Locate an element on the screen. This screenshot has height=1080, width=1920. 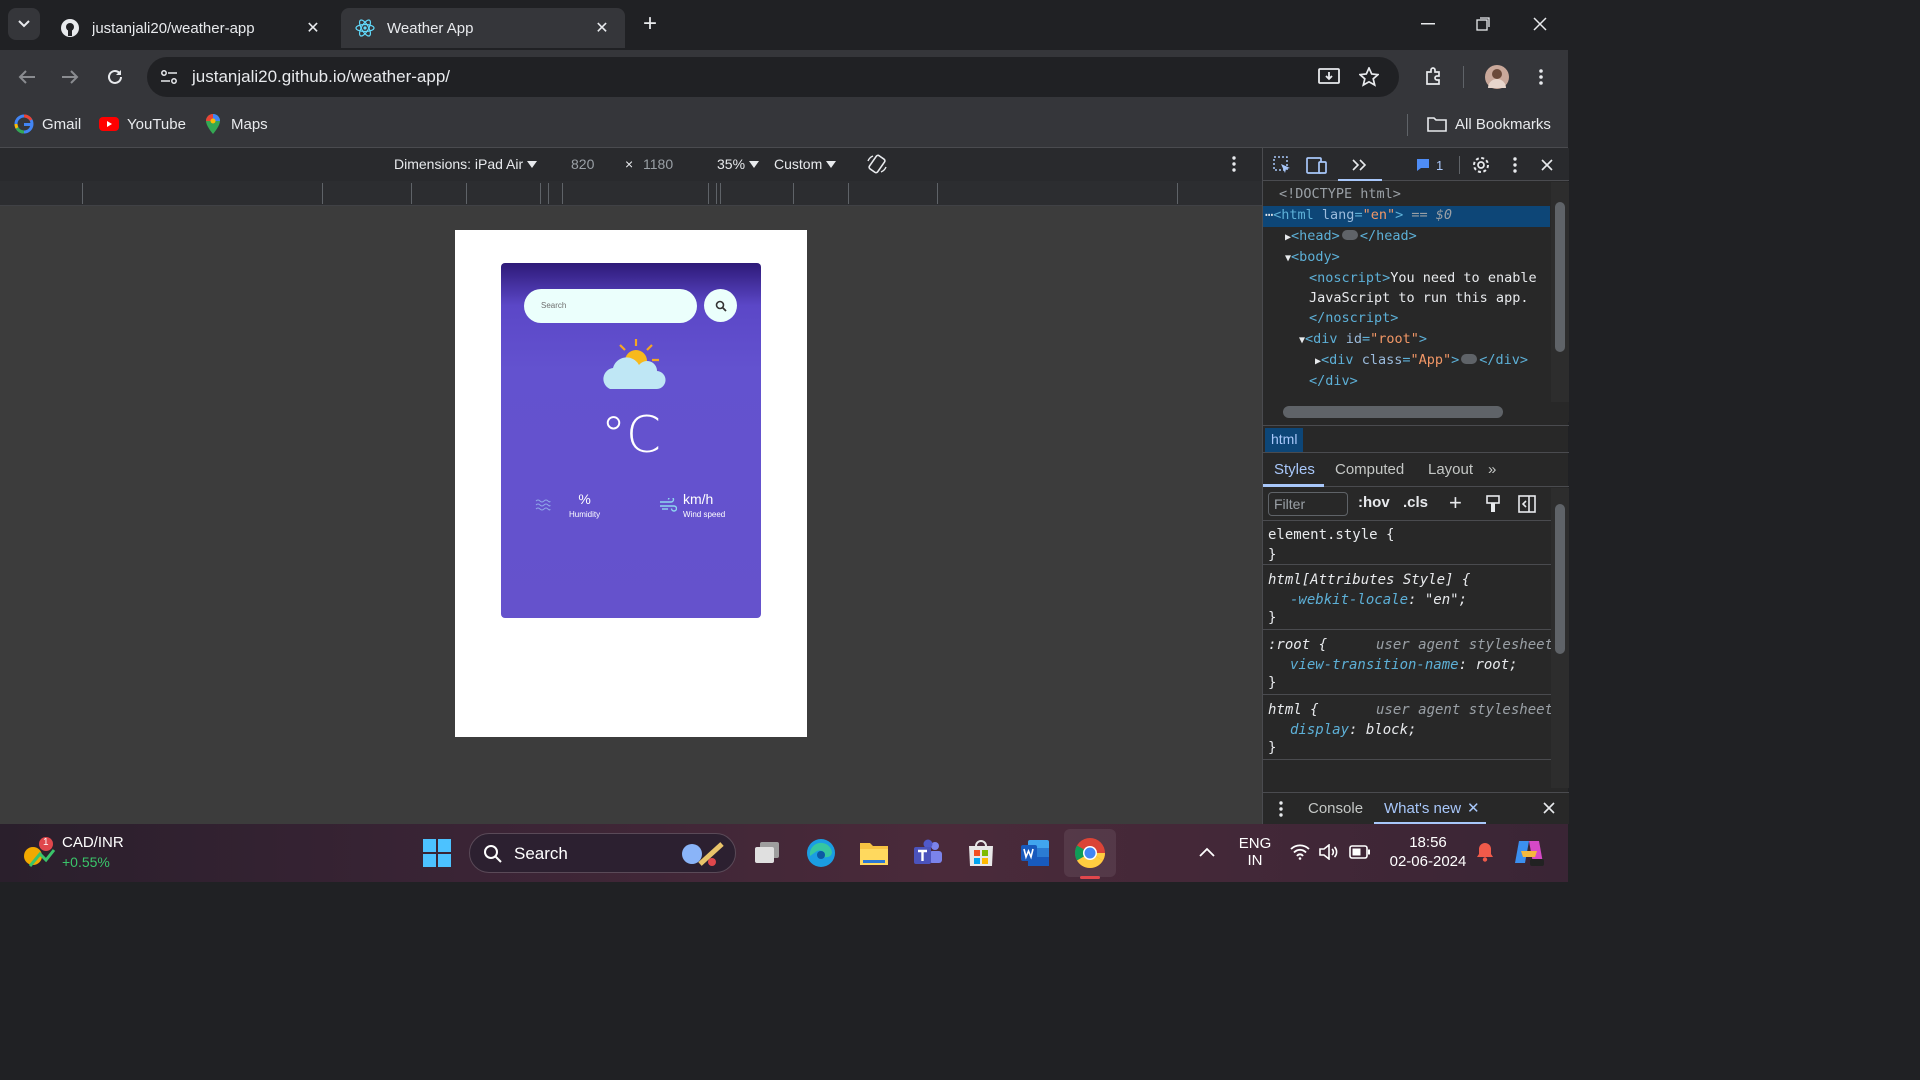
chrome-button is located at coordinates (1090, 853).